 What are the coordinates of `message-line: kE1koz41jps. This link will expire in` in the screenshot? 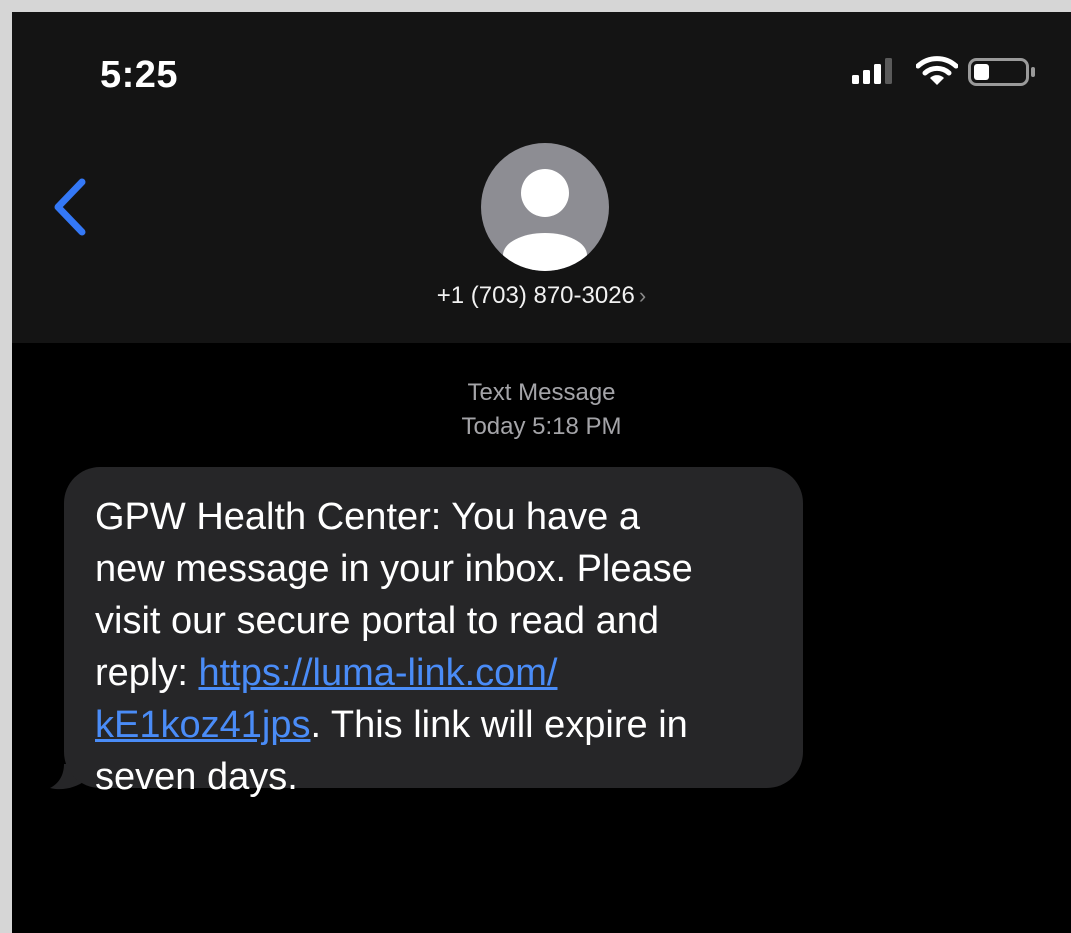 It's located at (449, 725).